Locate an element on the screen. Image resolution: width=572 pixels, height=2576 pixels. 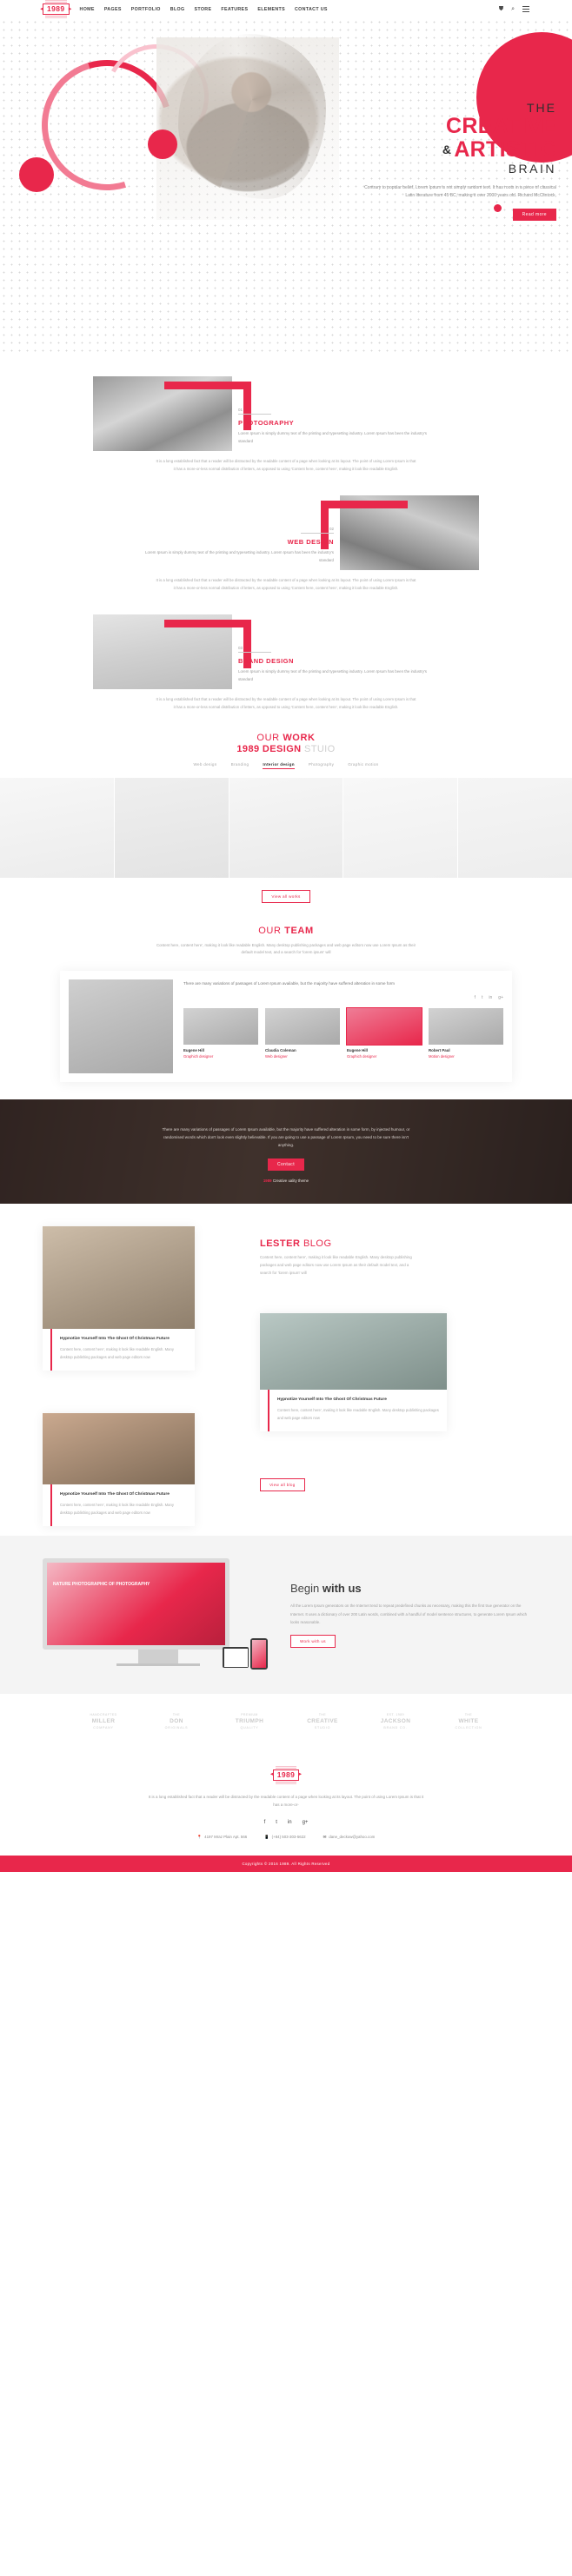
brand-name: MILLER is located at coordinates (103, 1721).